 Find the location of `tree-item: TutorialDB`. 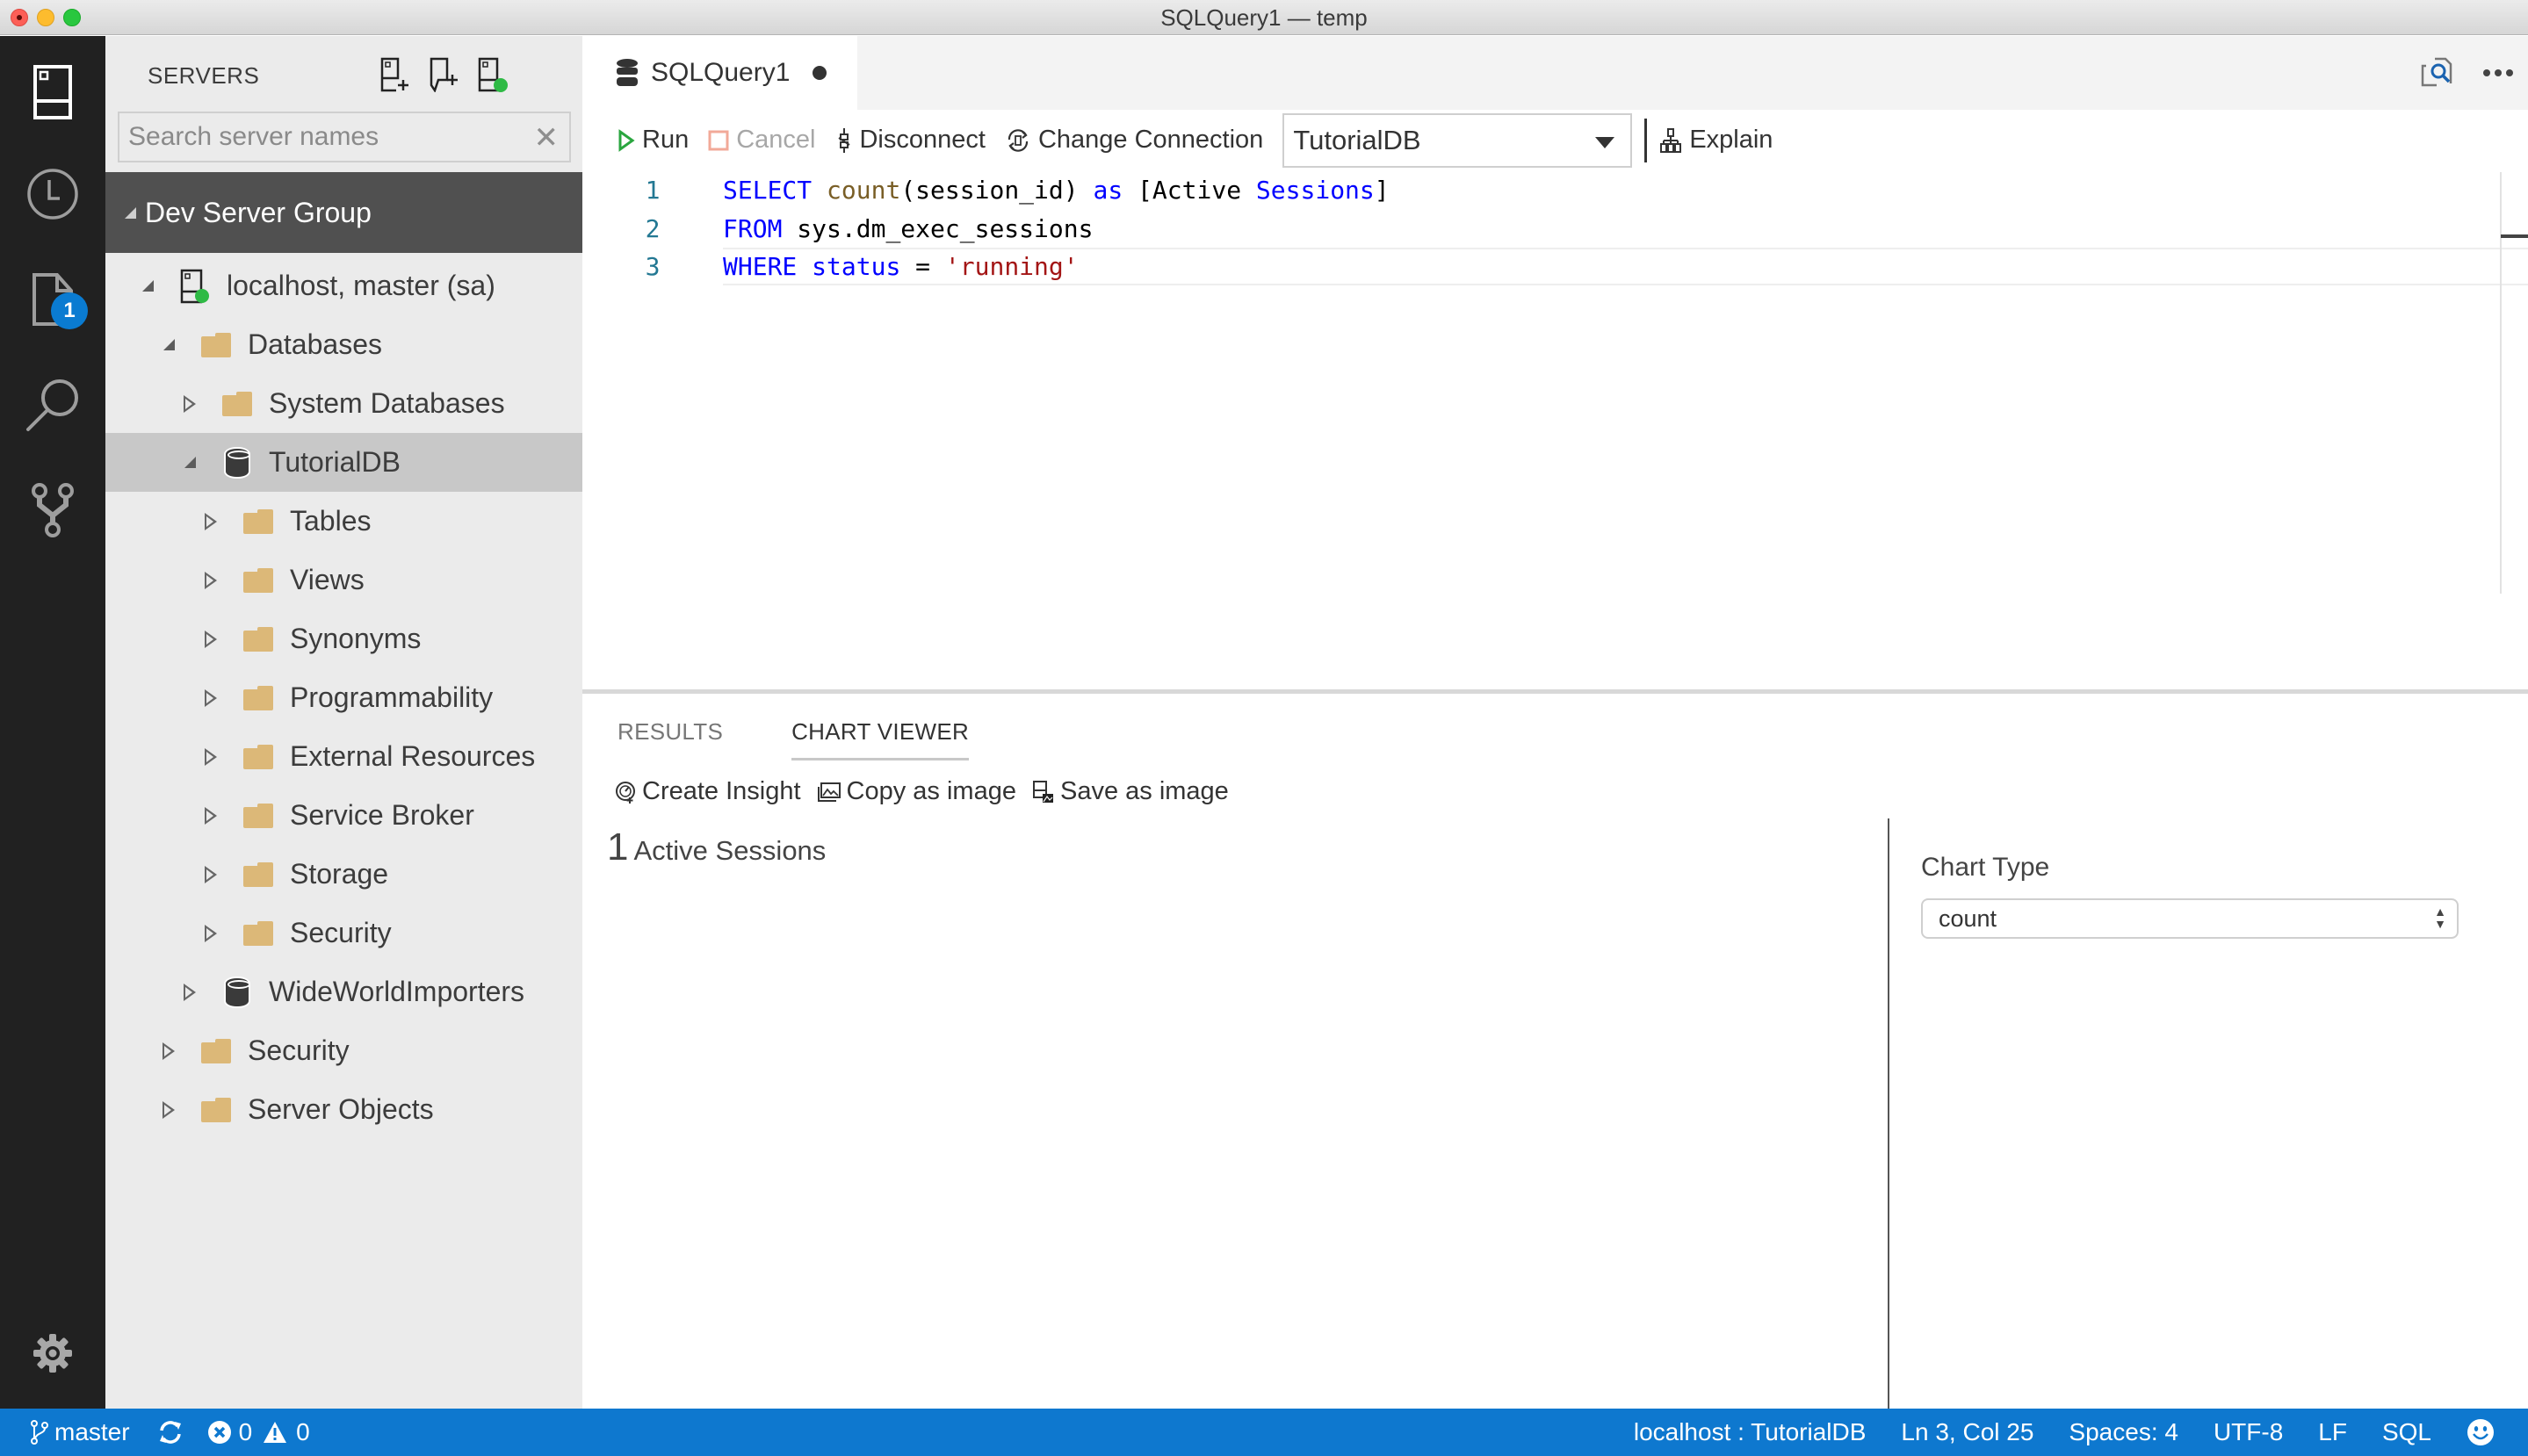

tree-item: TutorialDB is located at coordinates (343, 462).